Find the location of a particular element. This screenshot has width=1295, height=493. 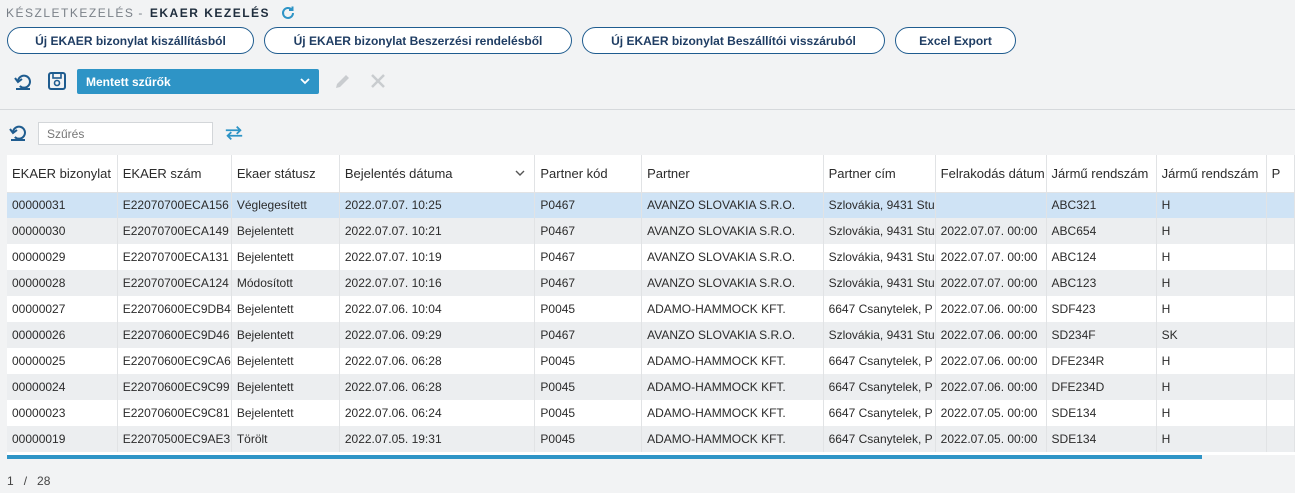

swap-icon is located at coordinates (234, 133).